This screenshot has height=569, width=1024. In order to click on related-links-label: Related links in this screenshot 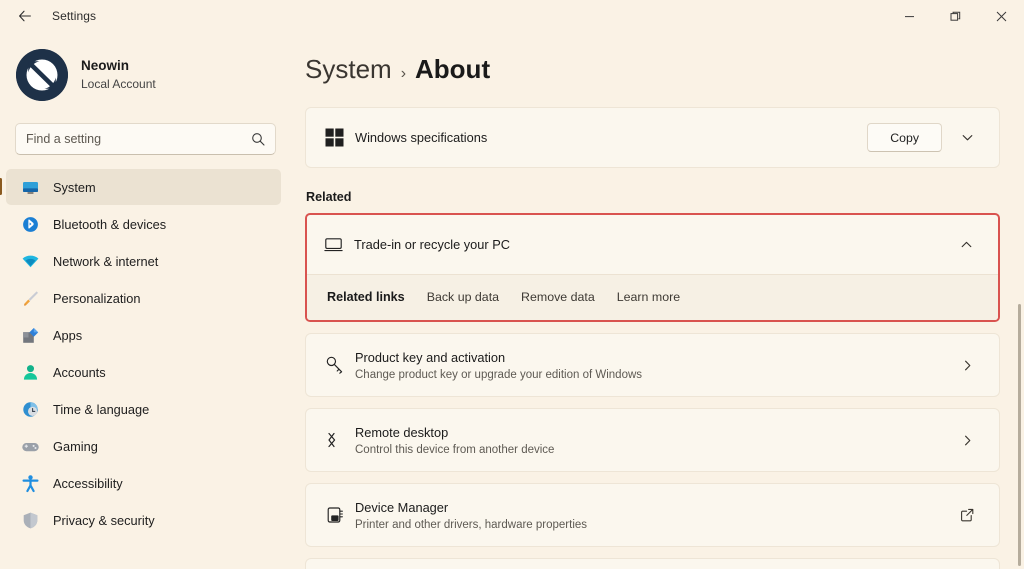, I will do `click(366, 297)`.